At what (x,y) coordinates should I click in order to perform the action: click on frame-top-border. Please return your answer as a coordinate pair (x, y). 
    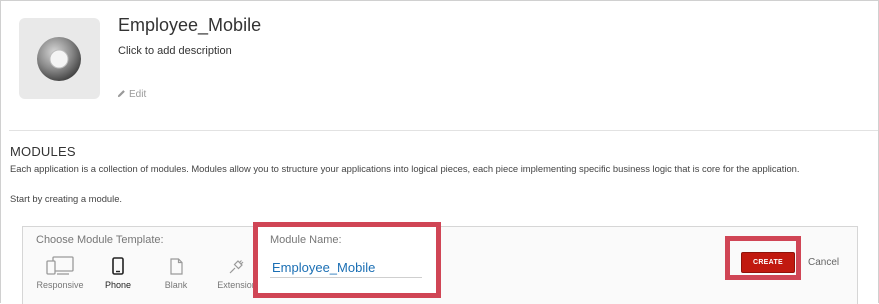
    Looking at the image, I should click on (439, 0).